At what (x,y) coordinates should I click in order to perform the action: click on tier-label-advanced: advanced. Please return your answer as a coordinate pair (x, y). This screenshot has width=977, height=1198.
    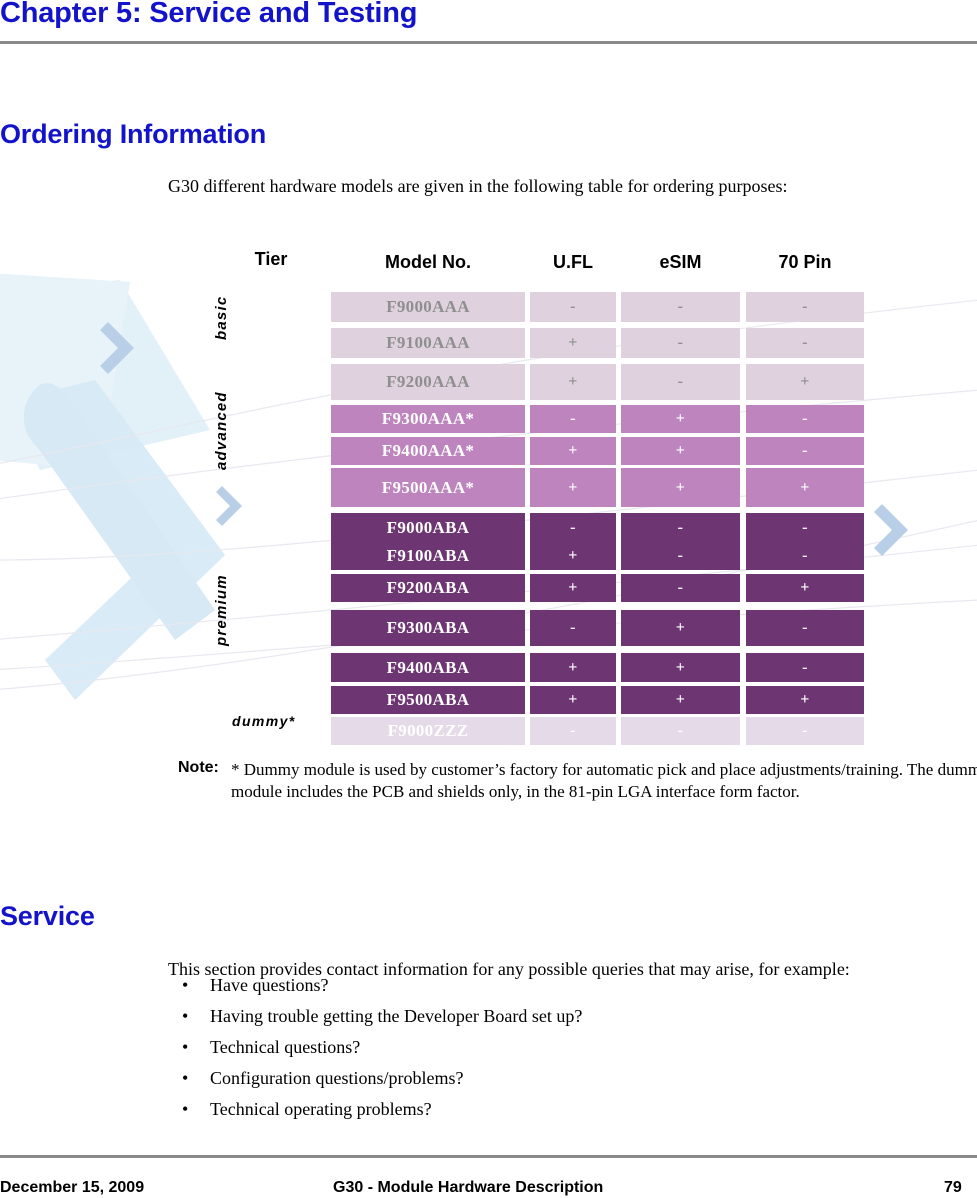
    Looking at the image, I should click on (221, 430).